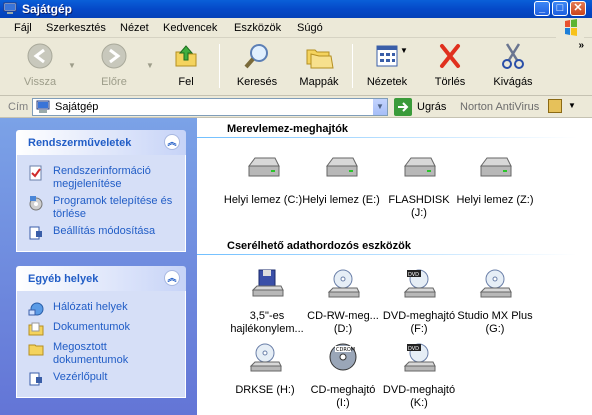  I want to click on group-divider, so click(387, 137).